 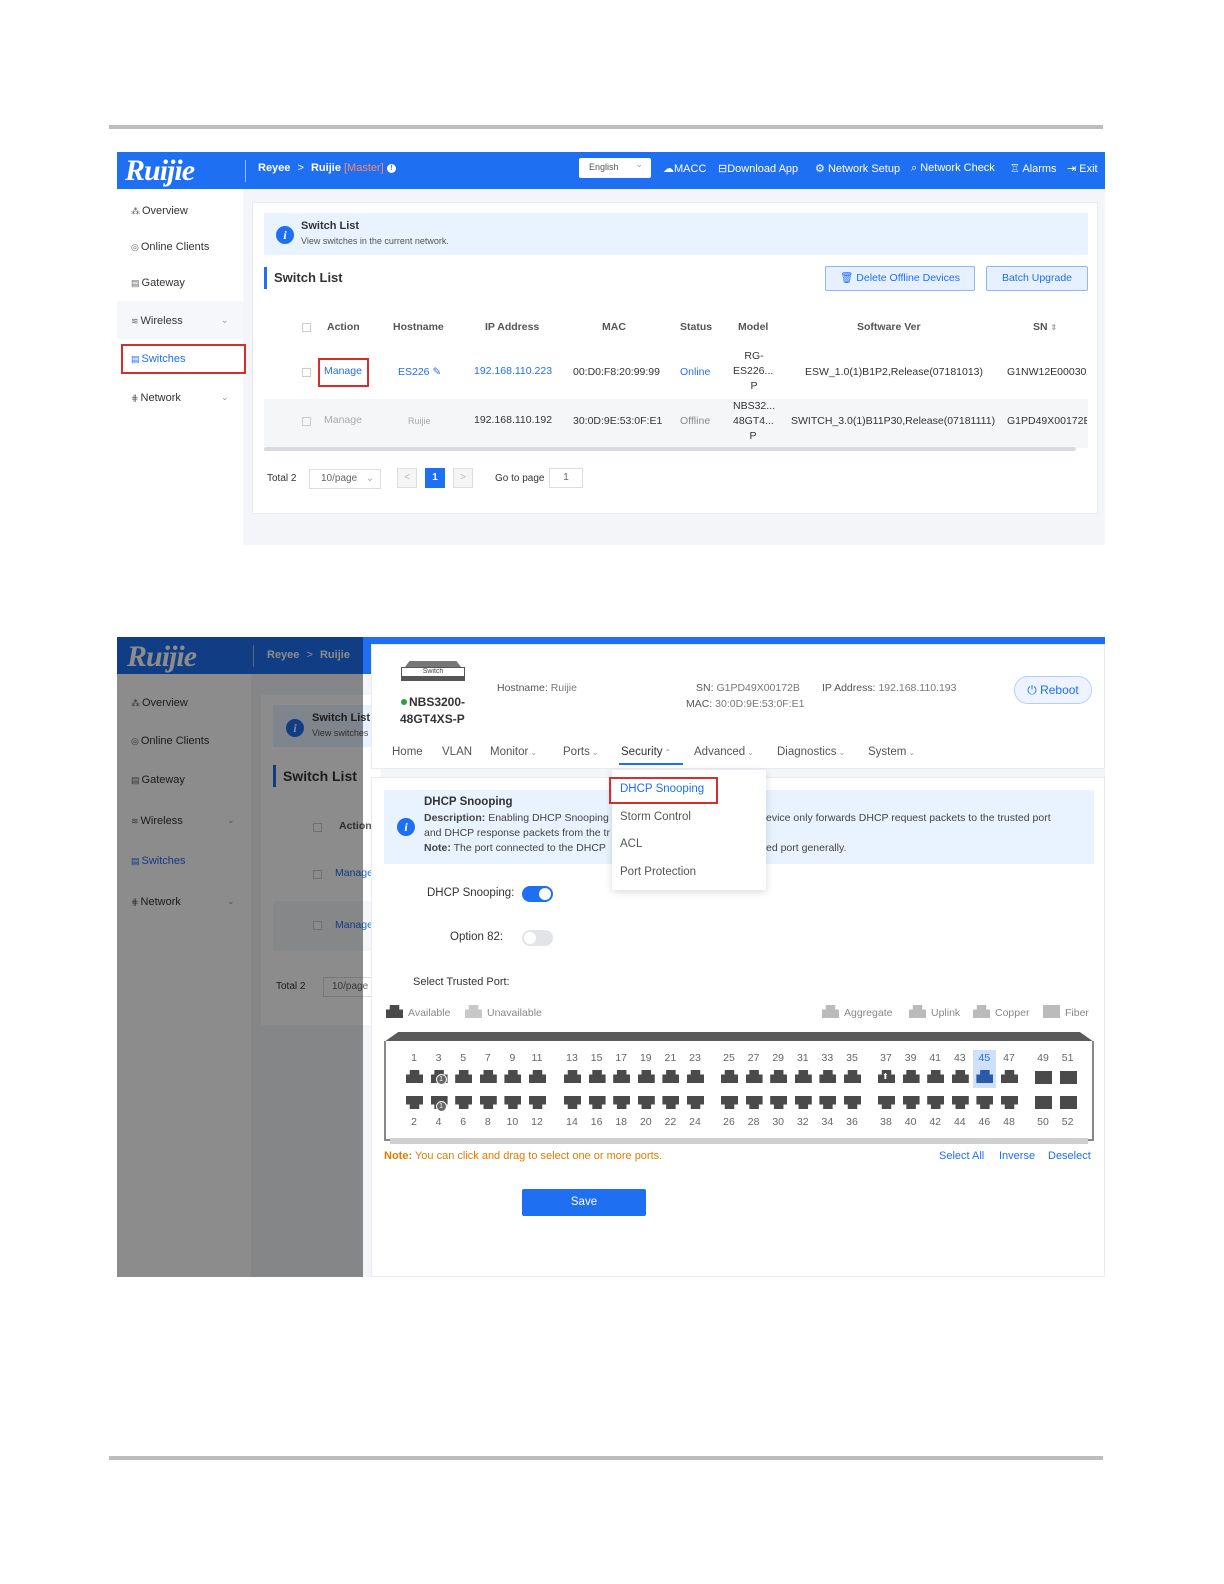 I want to click on info-icon: i, so click(x=406, y=827).